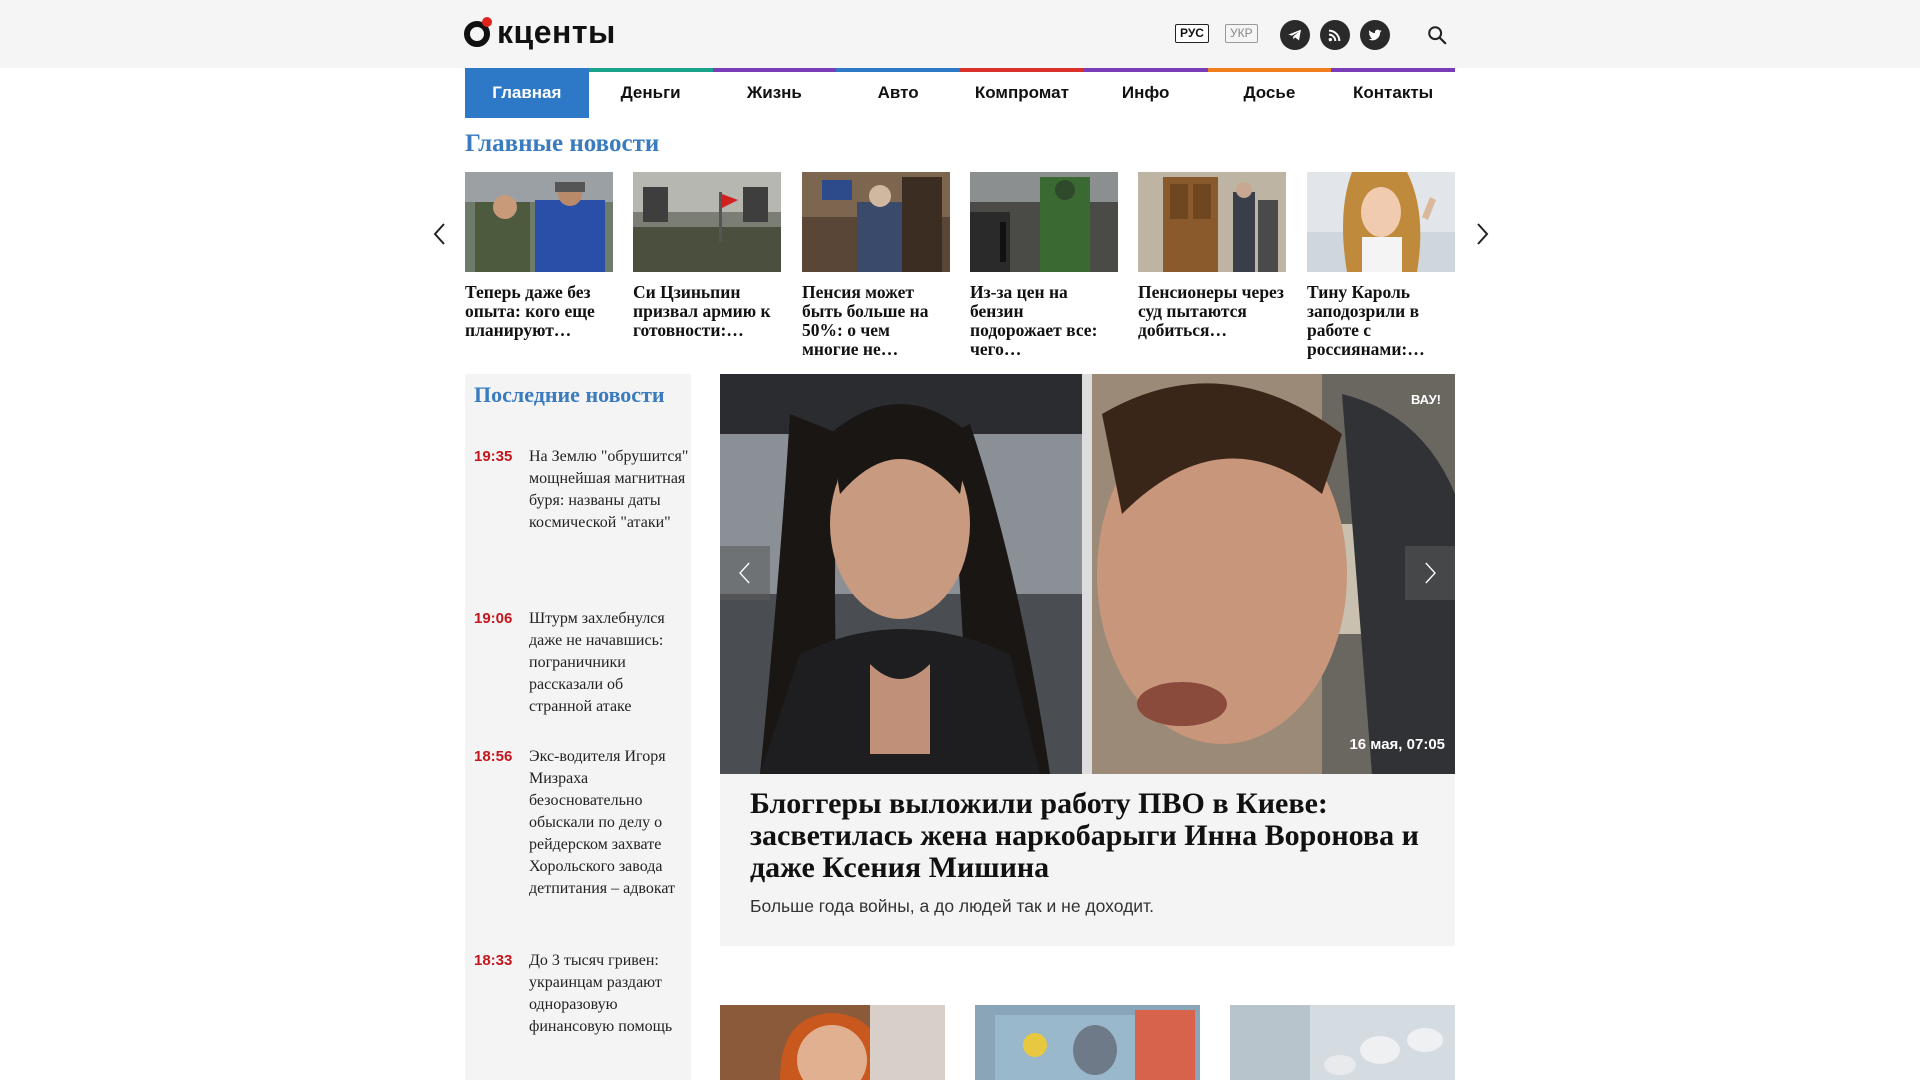 This screenshot has height=1080, width=1920. Describe the element at coordinates (1437, 35) in the screenshot. I see `search-icon` at that location.